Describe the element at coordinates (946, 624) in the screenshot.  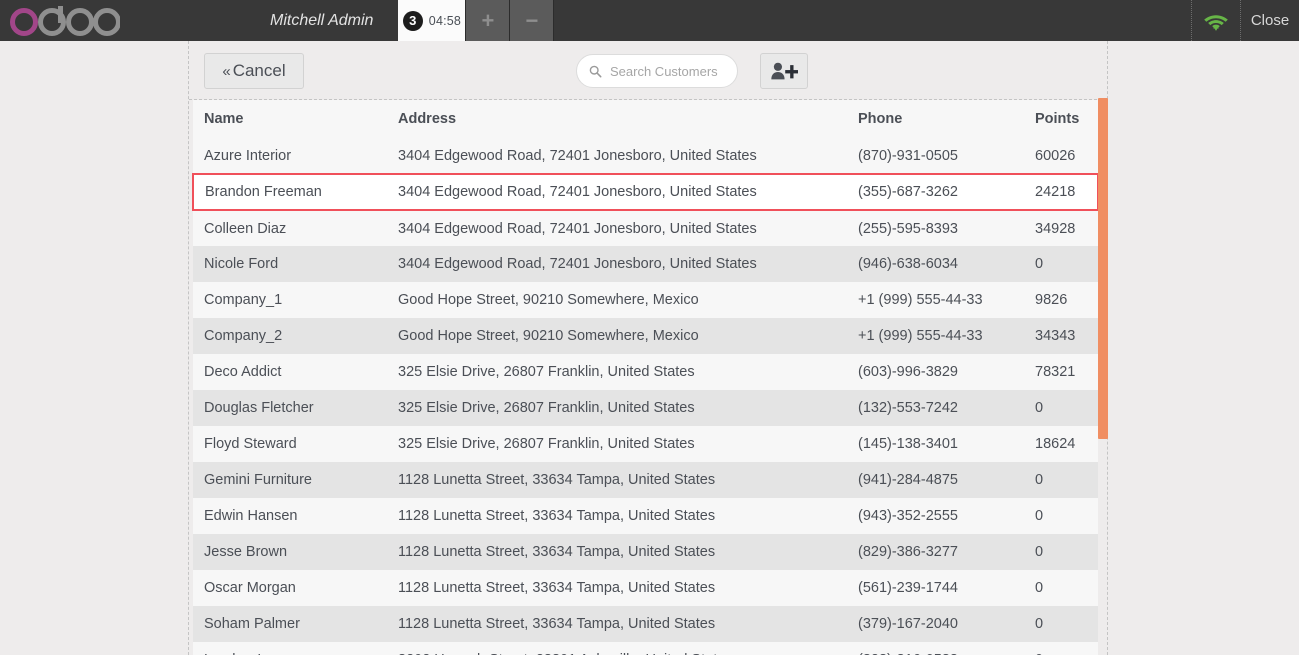
I see `cell-phone: (379)-167-2040` at that location.